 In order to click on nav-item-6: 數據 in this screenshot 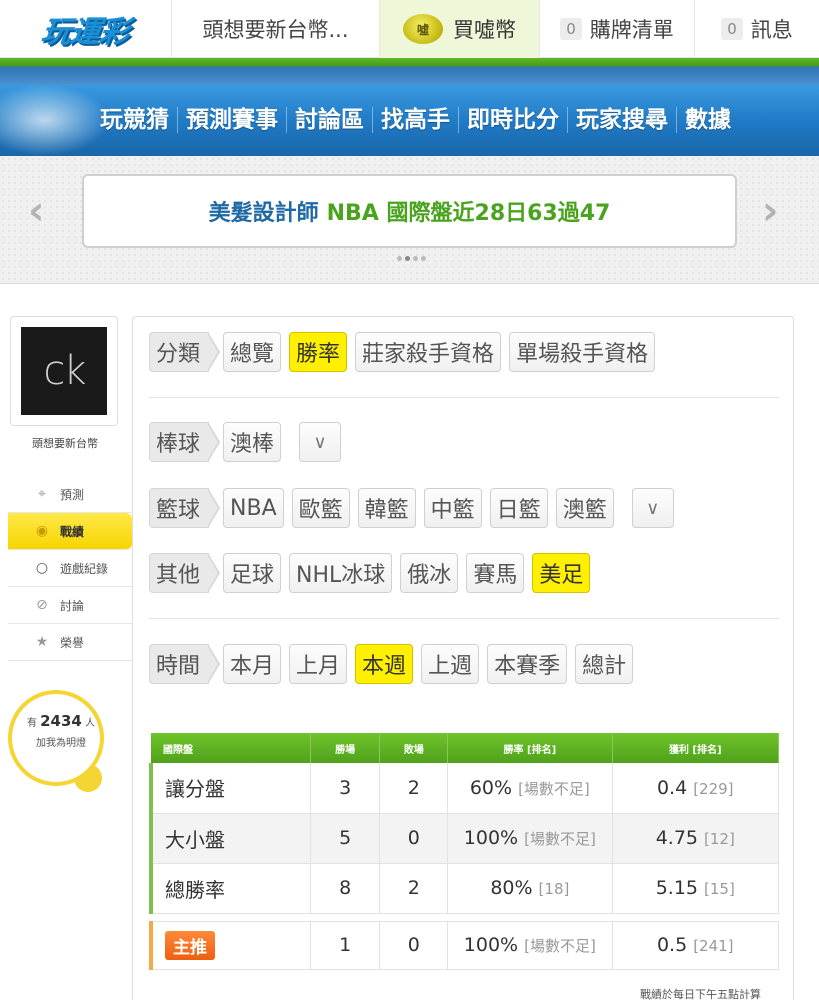, I will do `click(707, 120)`.